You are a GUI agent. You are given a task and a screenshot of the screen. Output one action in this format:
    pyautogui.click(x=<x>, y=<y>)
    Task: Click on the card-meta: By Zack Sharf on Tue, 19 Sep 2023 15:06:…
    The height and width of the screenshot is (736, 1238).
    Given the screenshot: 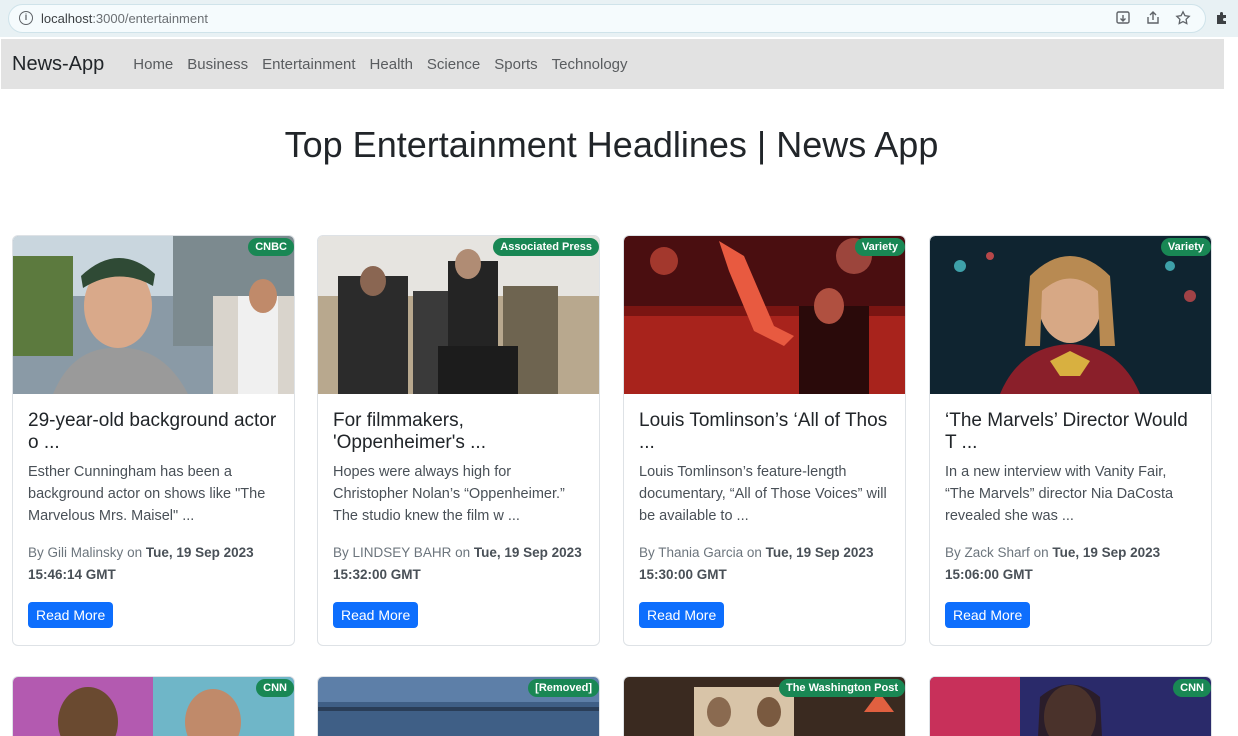 What is the action you would take?
    pyautogui.click(x=1072, y=564)
    